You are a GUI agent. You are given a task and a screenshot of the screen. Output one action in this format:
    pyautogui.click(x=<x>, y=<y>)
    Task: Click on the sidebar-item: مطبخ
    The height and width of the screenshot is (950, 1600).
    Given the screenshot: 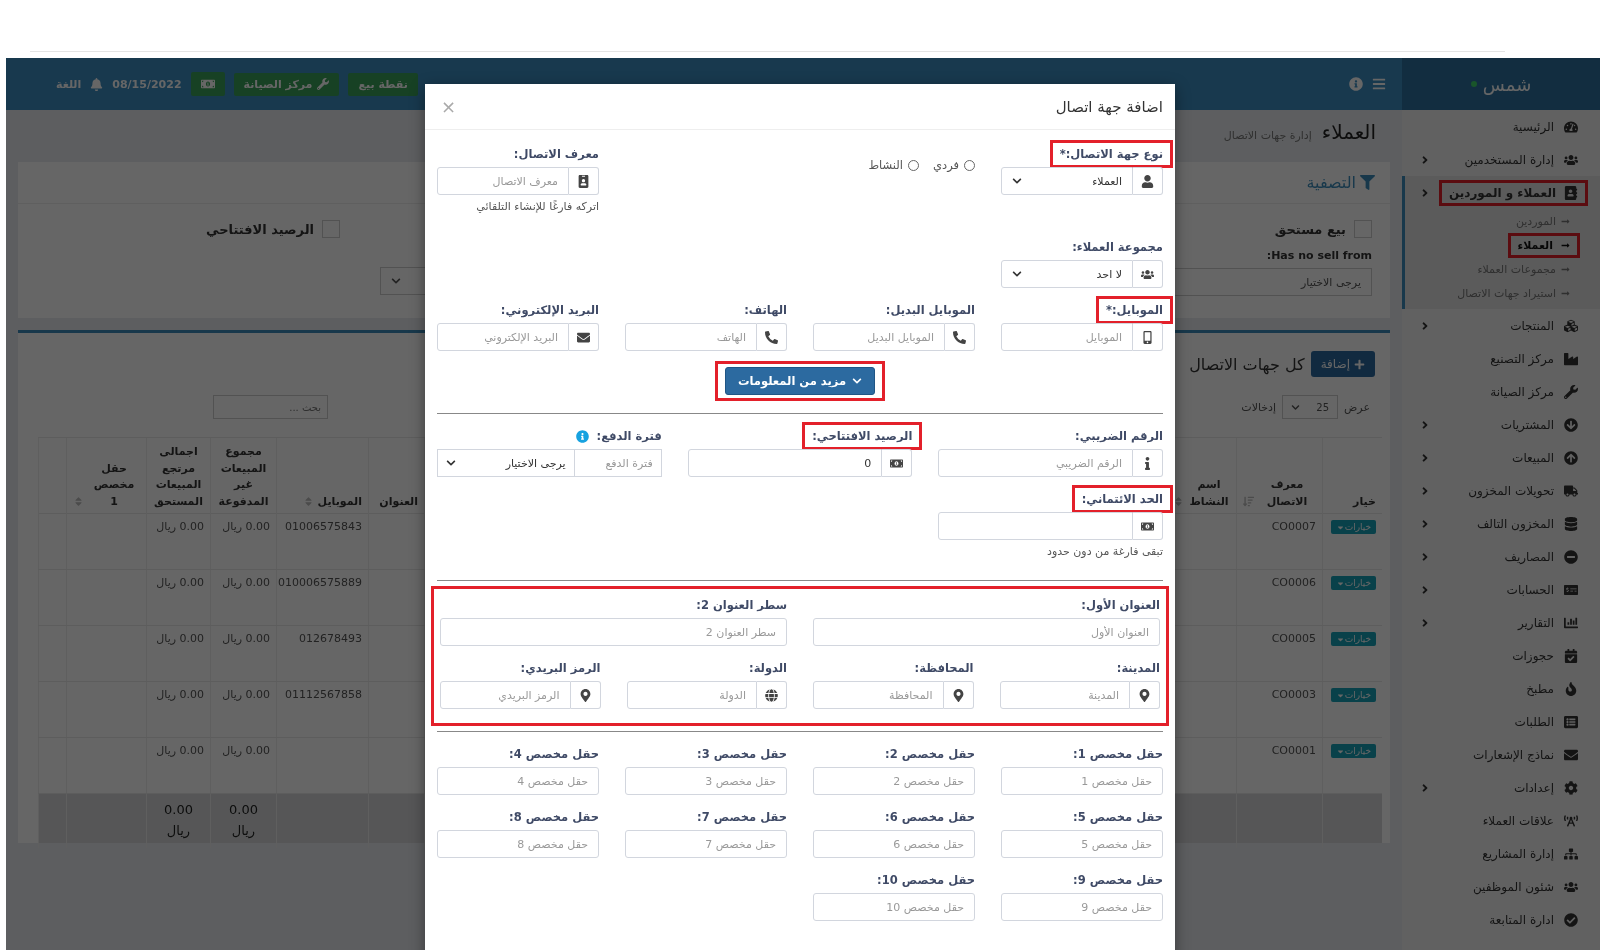 What is the action you would take?
    pyautogui.click(x=1501, y=688)
    